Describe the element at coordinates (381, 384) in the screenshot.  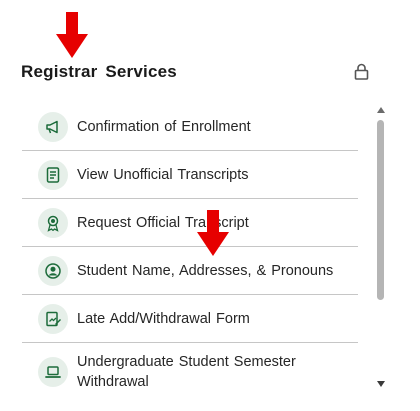
I see `scroll-down-arrow-icon` at that location.